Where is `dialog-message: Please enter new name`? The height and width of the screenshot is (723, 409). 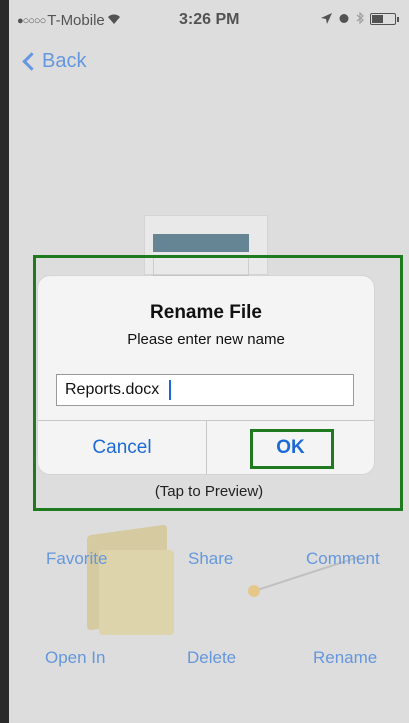
dialog-message: Please enter new name is located at coordinates (206, 339).